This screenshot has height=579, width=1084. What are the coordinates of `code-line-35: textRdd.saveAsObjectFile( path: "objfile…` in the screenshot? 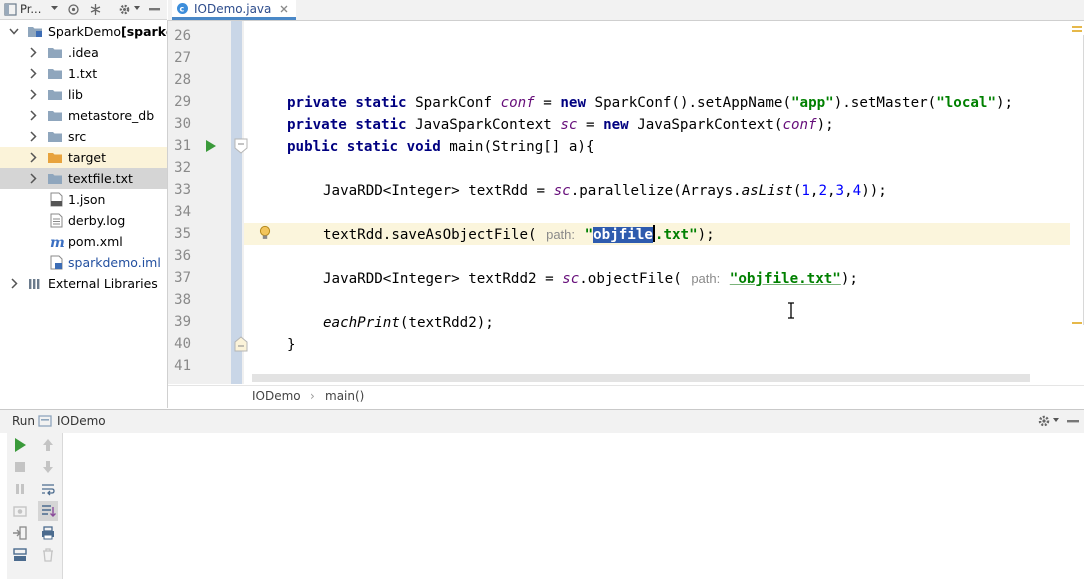 It's located at (519, 235).